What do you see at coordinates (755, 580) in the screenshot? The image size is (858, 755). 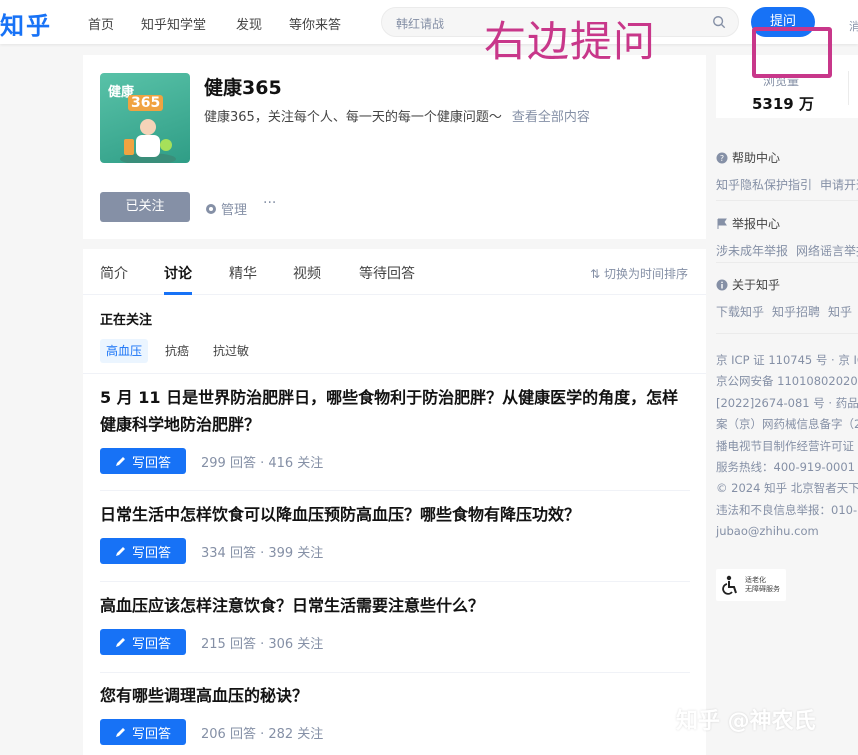 I see `a11y-line1: 适老化` at bounding box center [755, 580].